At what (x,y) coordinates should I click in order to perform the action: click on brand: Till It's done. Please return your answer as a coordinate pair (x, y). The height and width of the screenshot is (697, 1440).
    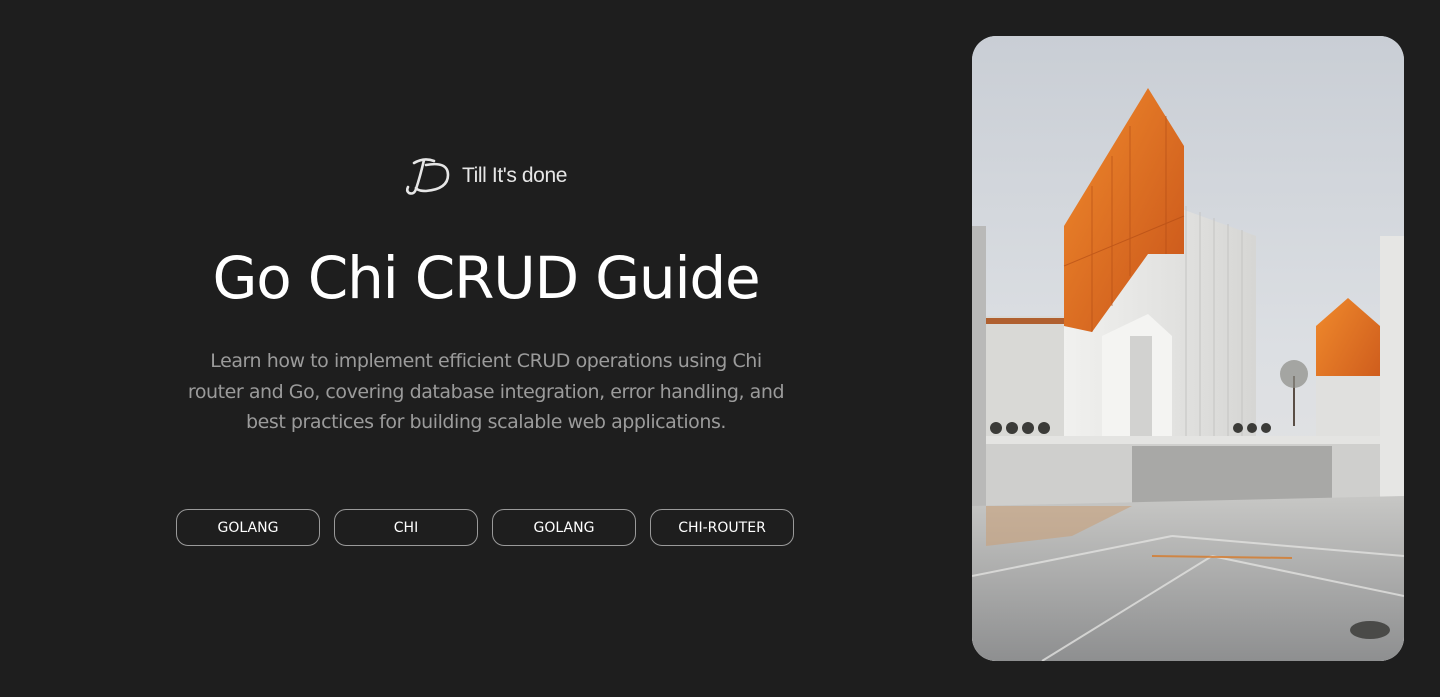
    Looking at the image, I should click on (485, 176).